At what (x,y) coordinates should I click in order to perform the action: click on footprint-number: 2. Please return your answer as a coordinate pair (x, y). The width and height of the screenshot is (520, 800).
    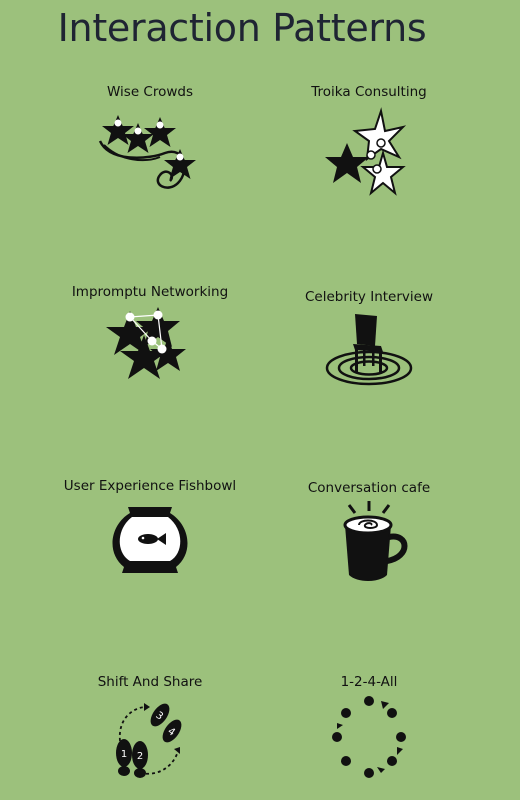
    Looking at the image, I should click on (140, 756).